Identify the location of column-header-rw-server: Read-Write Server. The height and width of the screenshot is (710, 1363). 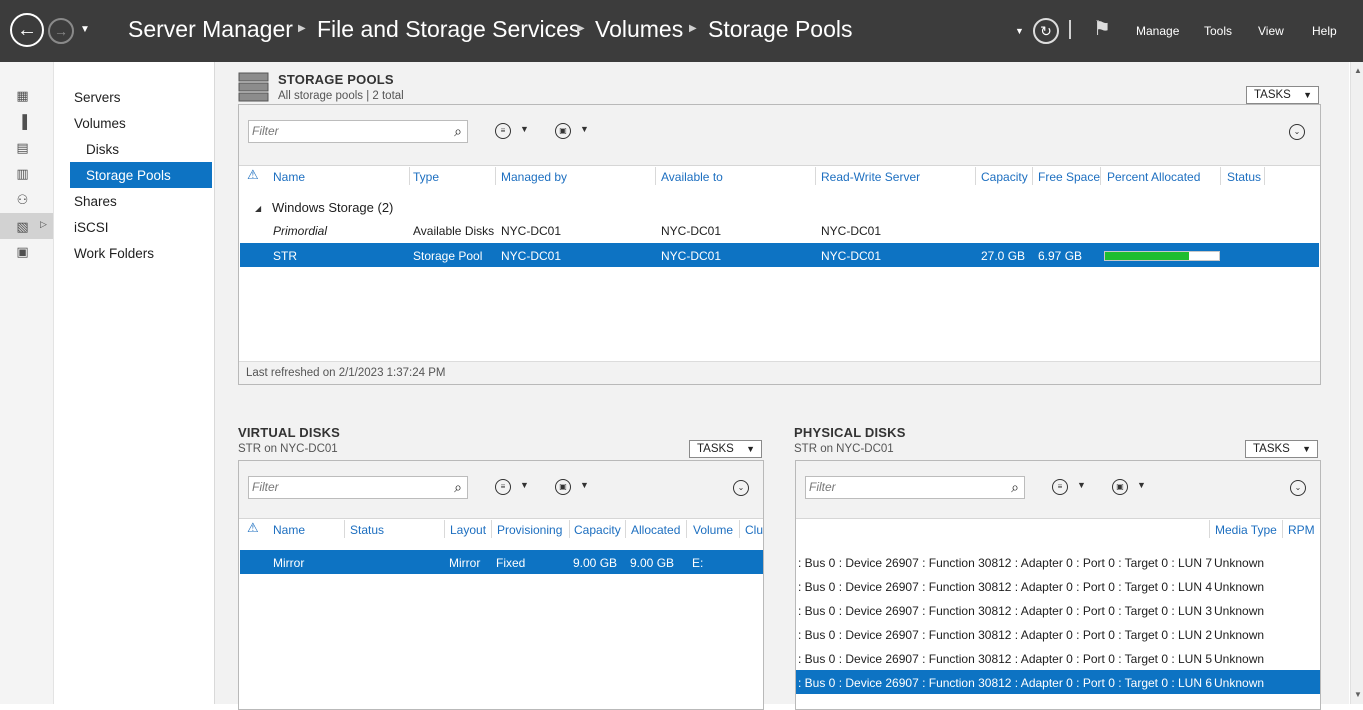
(870, 177).